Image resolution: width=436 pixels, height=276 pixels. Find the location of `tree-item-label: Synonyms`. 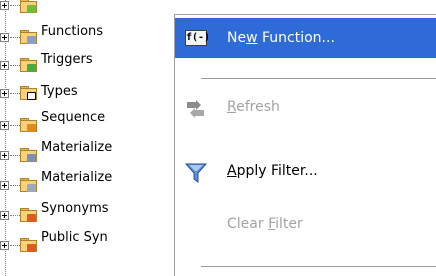

tree-item-label: Synonyms is located at coordinates (75, 208).